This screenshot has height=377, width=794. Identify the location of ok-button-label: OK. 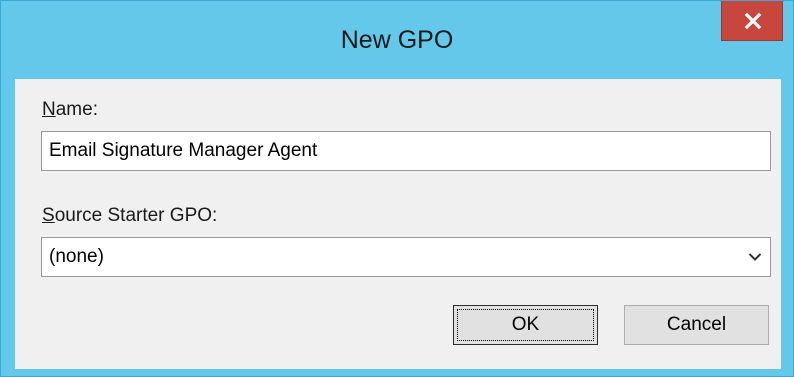
(525, 324).